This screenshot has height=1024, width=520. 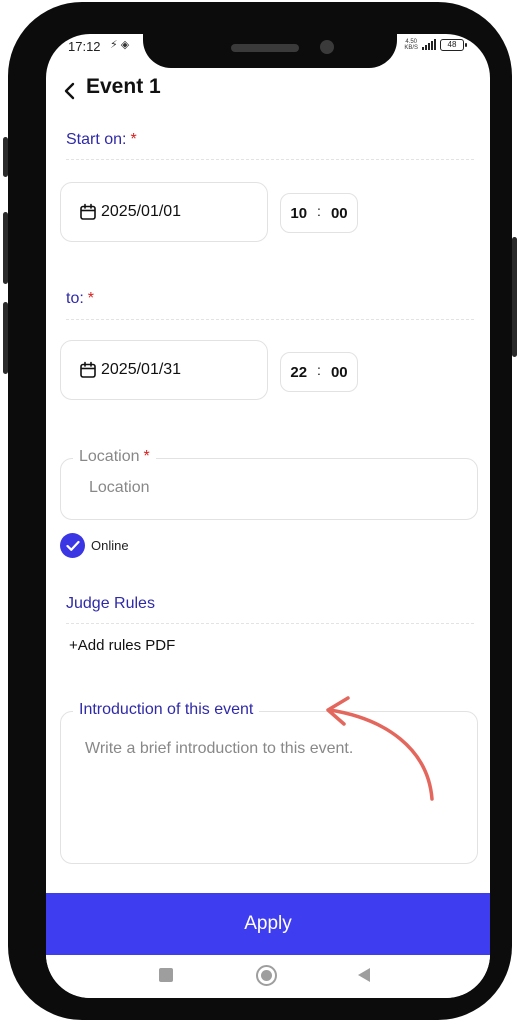 I want to click on end-label-row: to: *, so click(x=80, y=299).